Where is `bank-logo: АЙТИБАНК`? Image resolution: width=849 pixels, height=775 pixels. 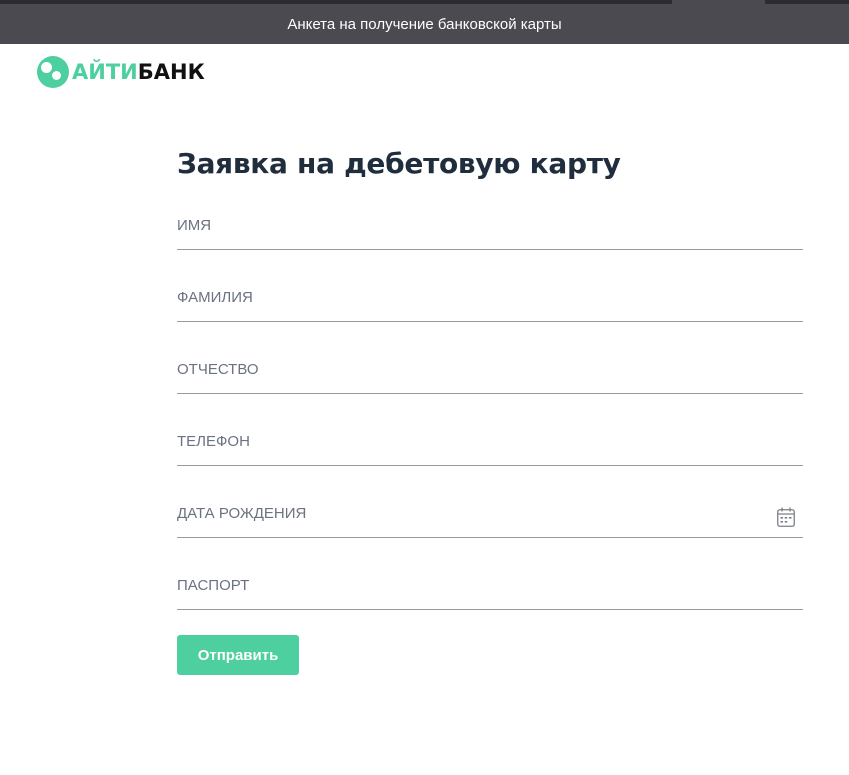
bank-logo: АЙТИБАНК is located at coordinates (121, 72).